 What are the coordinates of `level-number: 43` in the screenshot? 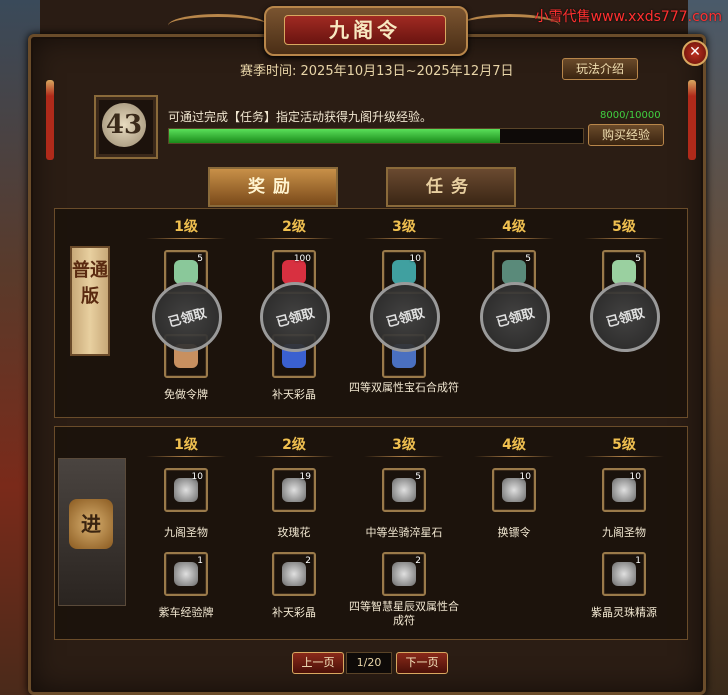 It's located at (124, 125).